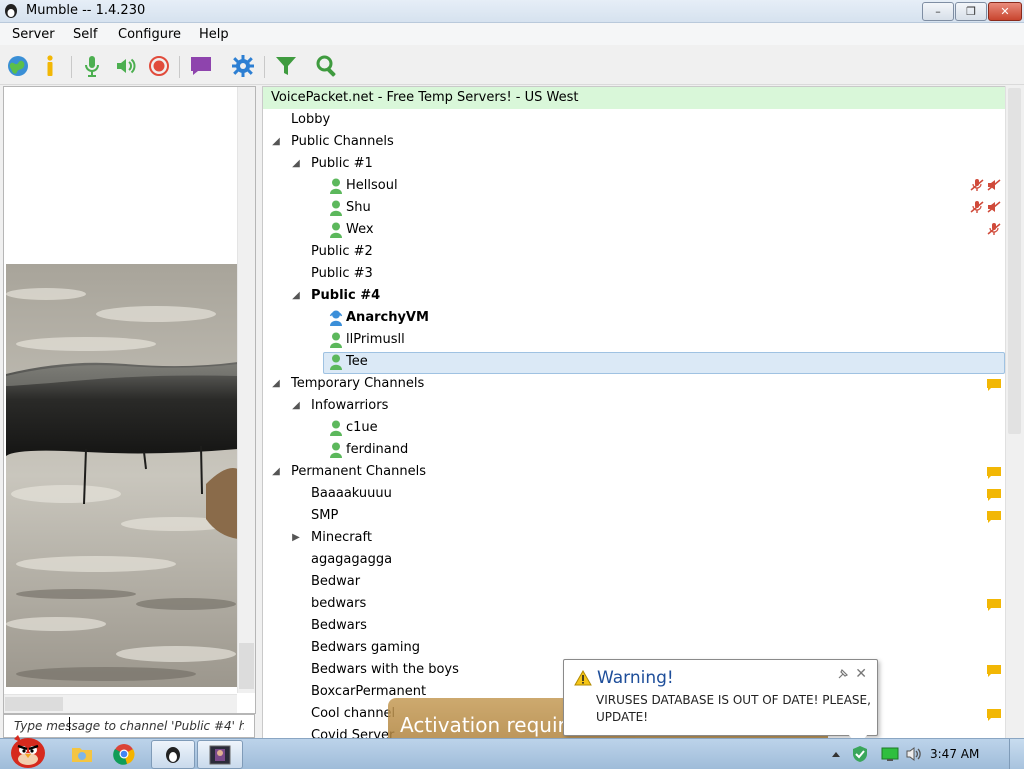  Describe the element at coordinates (634, 252) in the screenshot. I see `channel-row-public-2: Public #2` at that location.